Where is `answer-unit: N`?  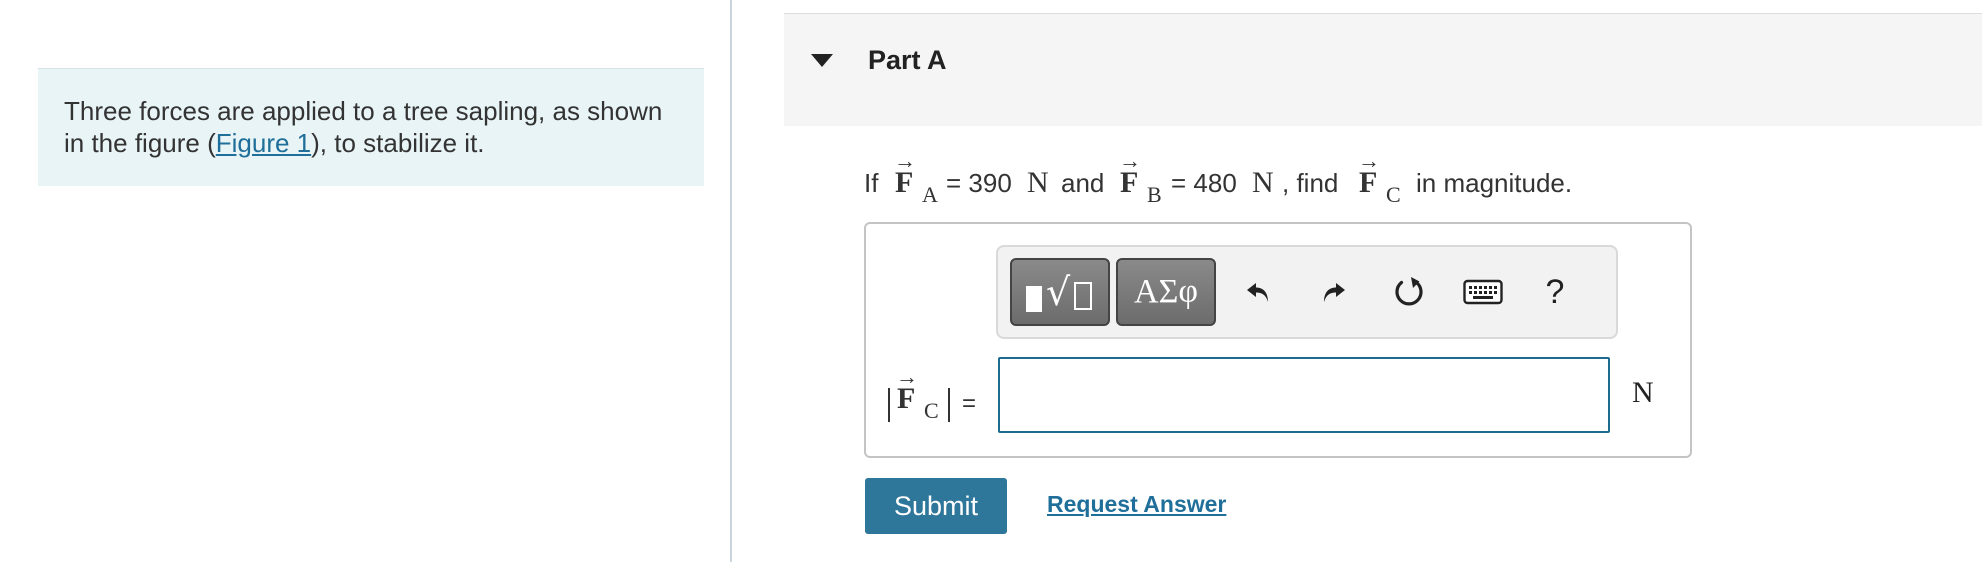 answer-unit: N is located at coordinates (1643, 392).